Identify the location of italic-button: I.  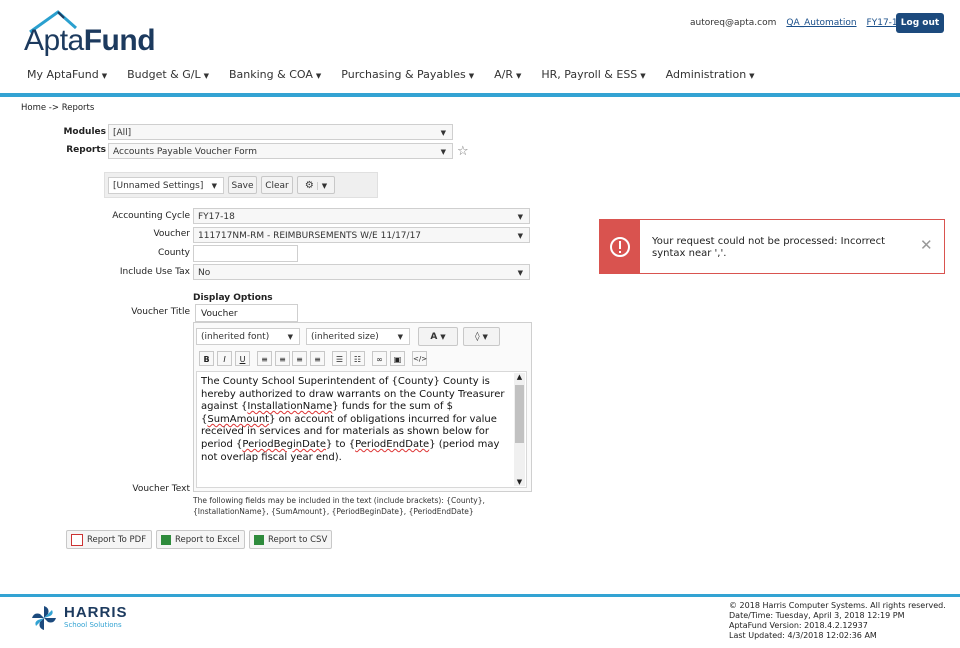
(224, 358).